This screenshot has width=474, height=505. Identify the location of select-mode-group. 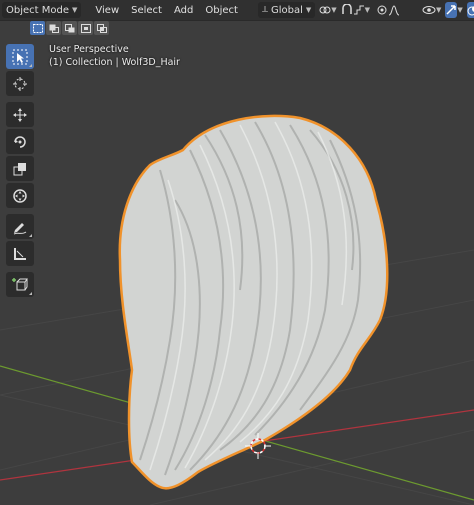
(69, 29).